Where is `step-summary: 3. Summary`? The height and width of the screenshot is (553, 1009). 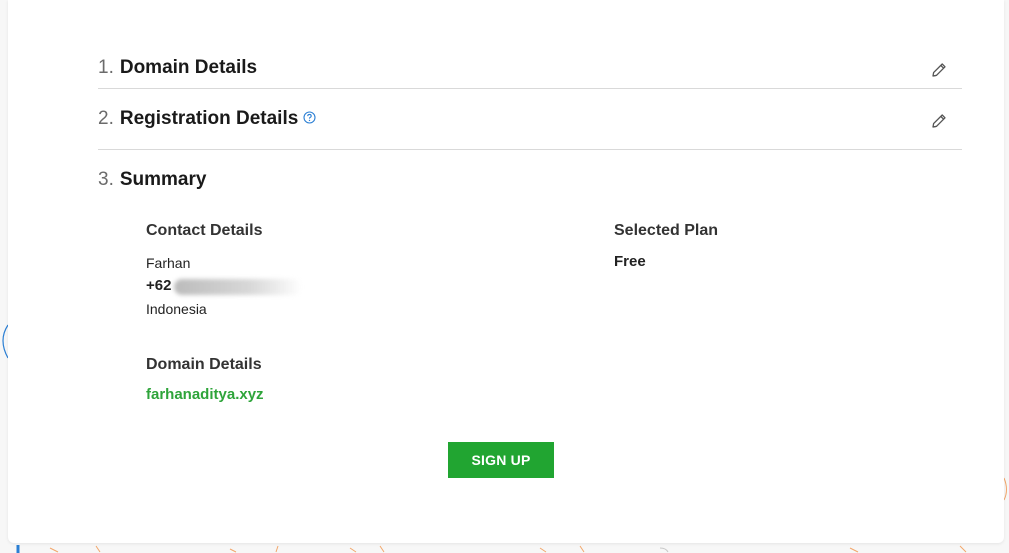
step-summary: 3. Summary is located at coordinates (530, 182).